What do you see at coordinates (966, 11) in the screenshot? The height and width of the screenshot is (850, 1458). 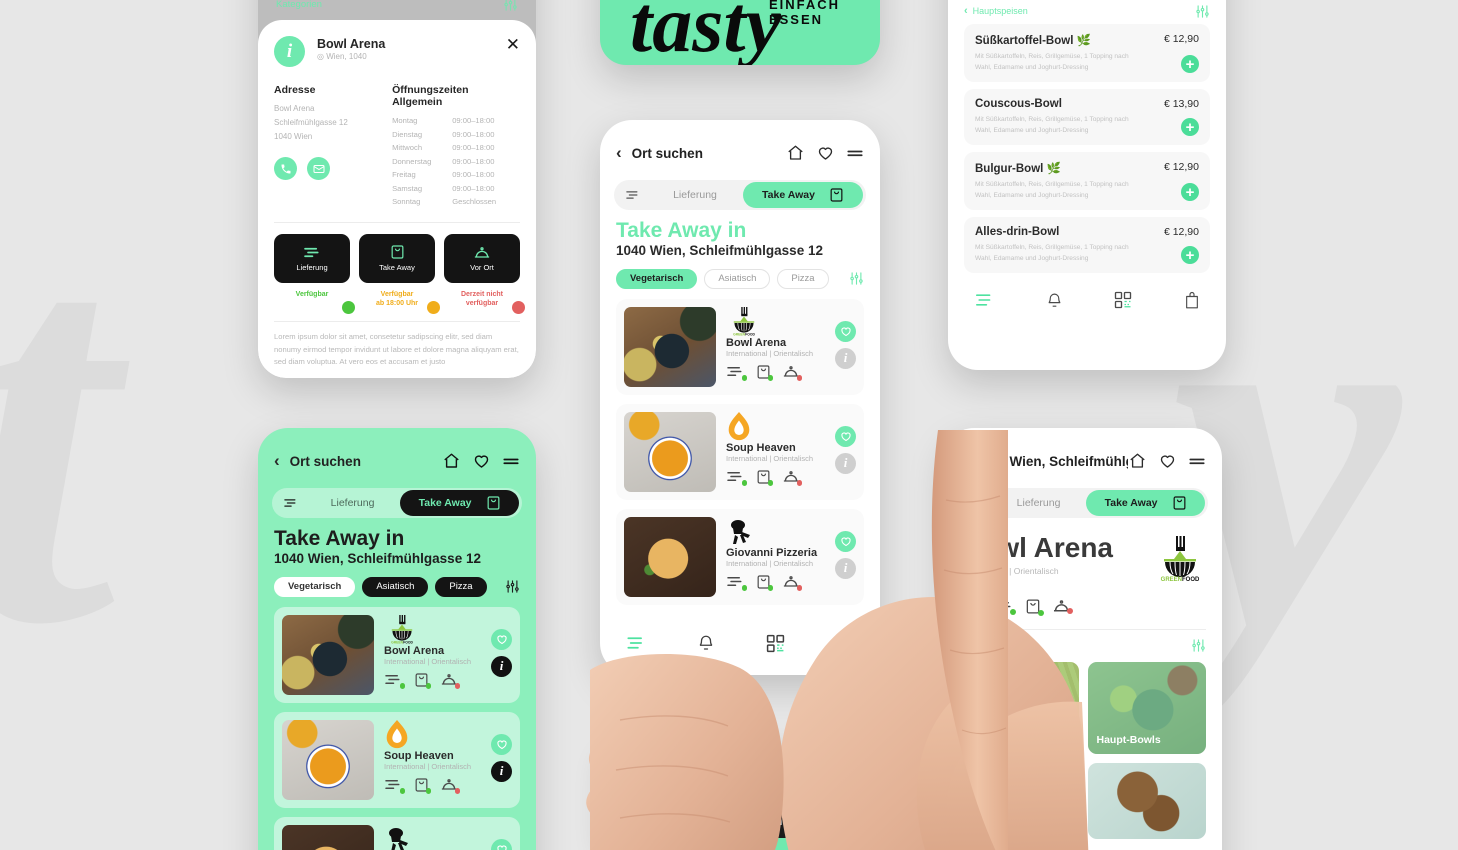 I see `menu-back-chevron: ‹` at bounding box center [966, 11].